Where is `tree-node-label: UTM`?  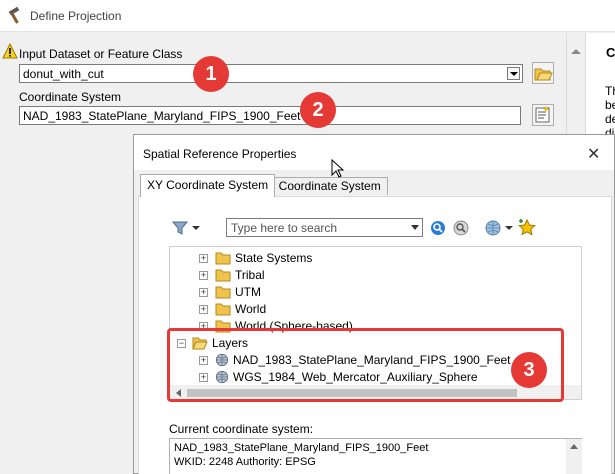 tree-node-label: UTM is located at coordinates (248, 292).